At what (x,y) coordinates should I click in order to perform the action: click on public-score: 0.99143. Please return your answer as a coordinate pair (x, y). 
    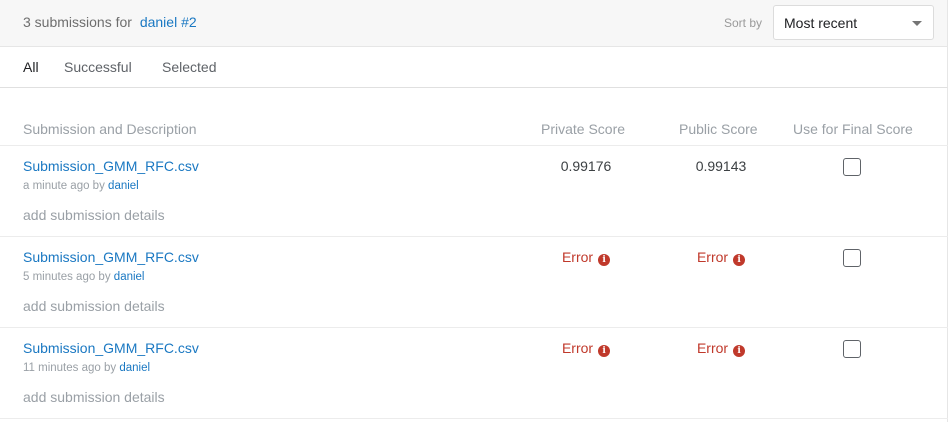
    Looking at the image, I should click on (721, 166).